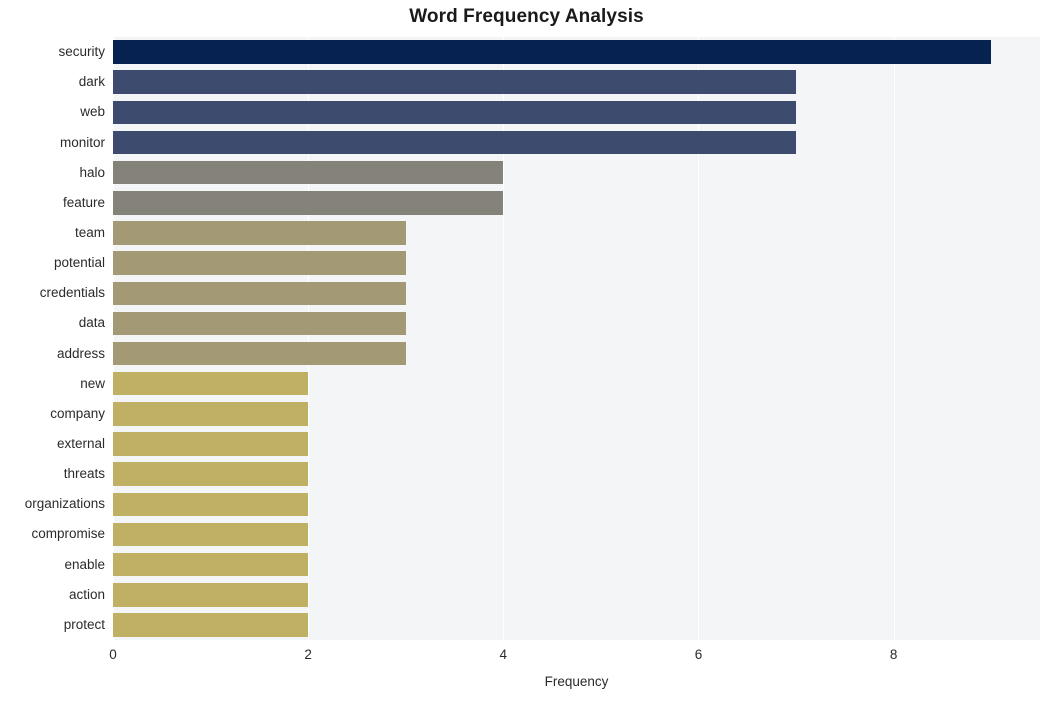 This screenshot has width=1053, height=701. What do you see at coordinates (64, 504) in the screenshot?
I see `y-tick-label-organizations: organizations` at bounding box center [64, 504].